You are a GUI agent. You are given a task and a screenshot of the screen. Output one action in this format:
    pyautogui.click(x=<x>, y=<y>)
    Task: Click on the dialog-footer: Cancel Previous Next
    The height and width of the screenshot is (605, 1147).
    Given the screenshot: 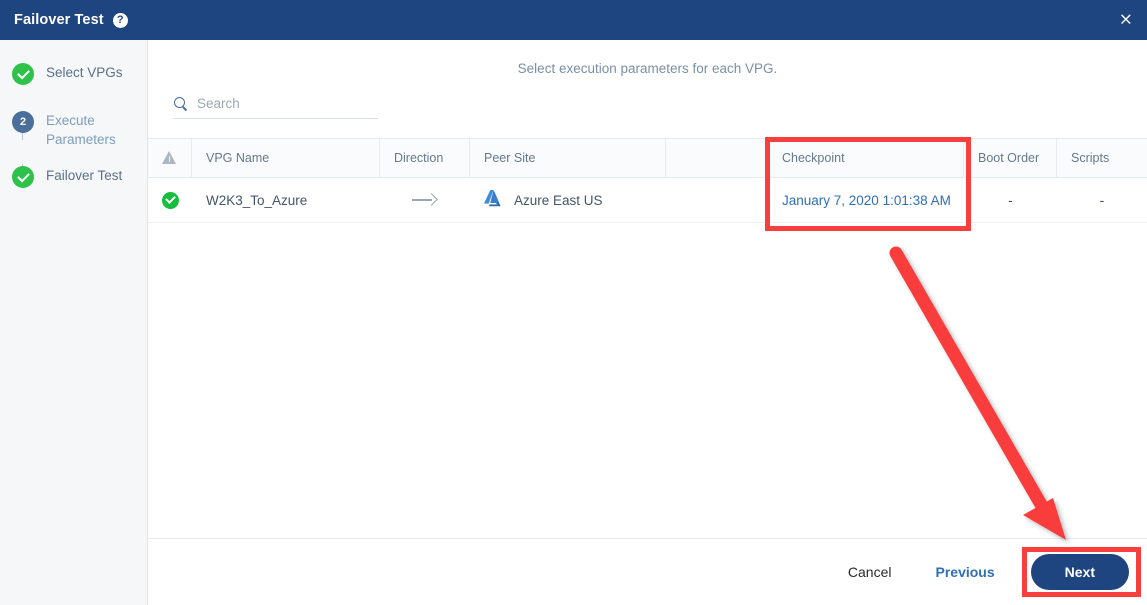 What is the action you would take?
    pyautogui.click(x=647, y=572)
    